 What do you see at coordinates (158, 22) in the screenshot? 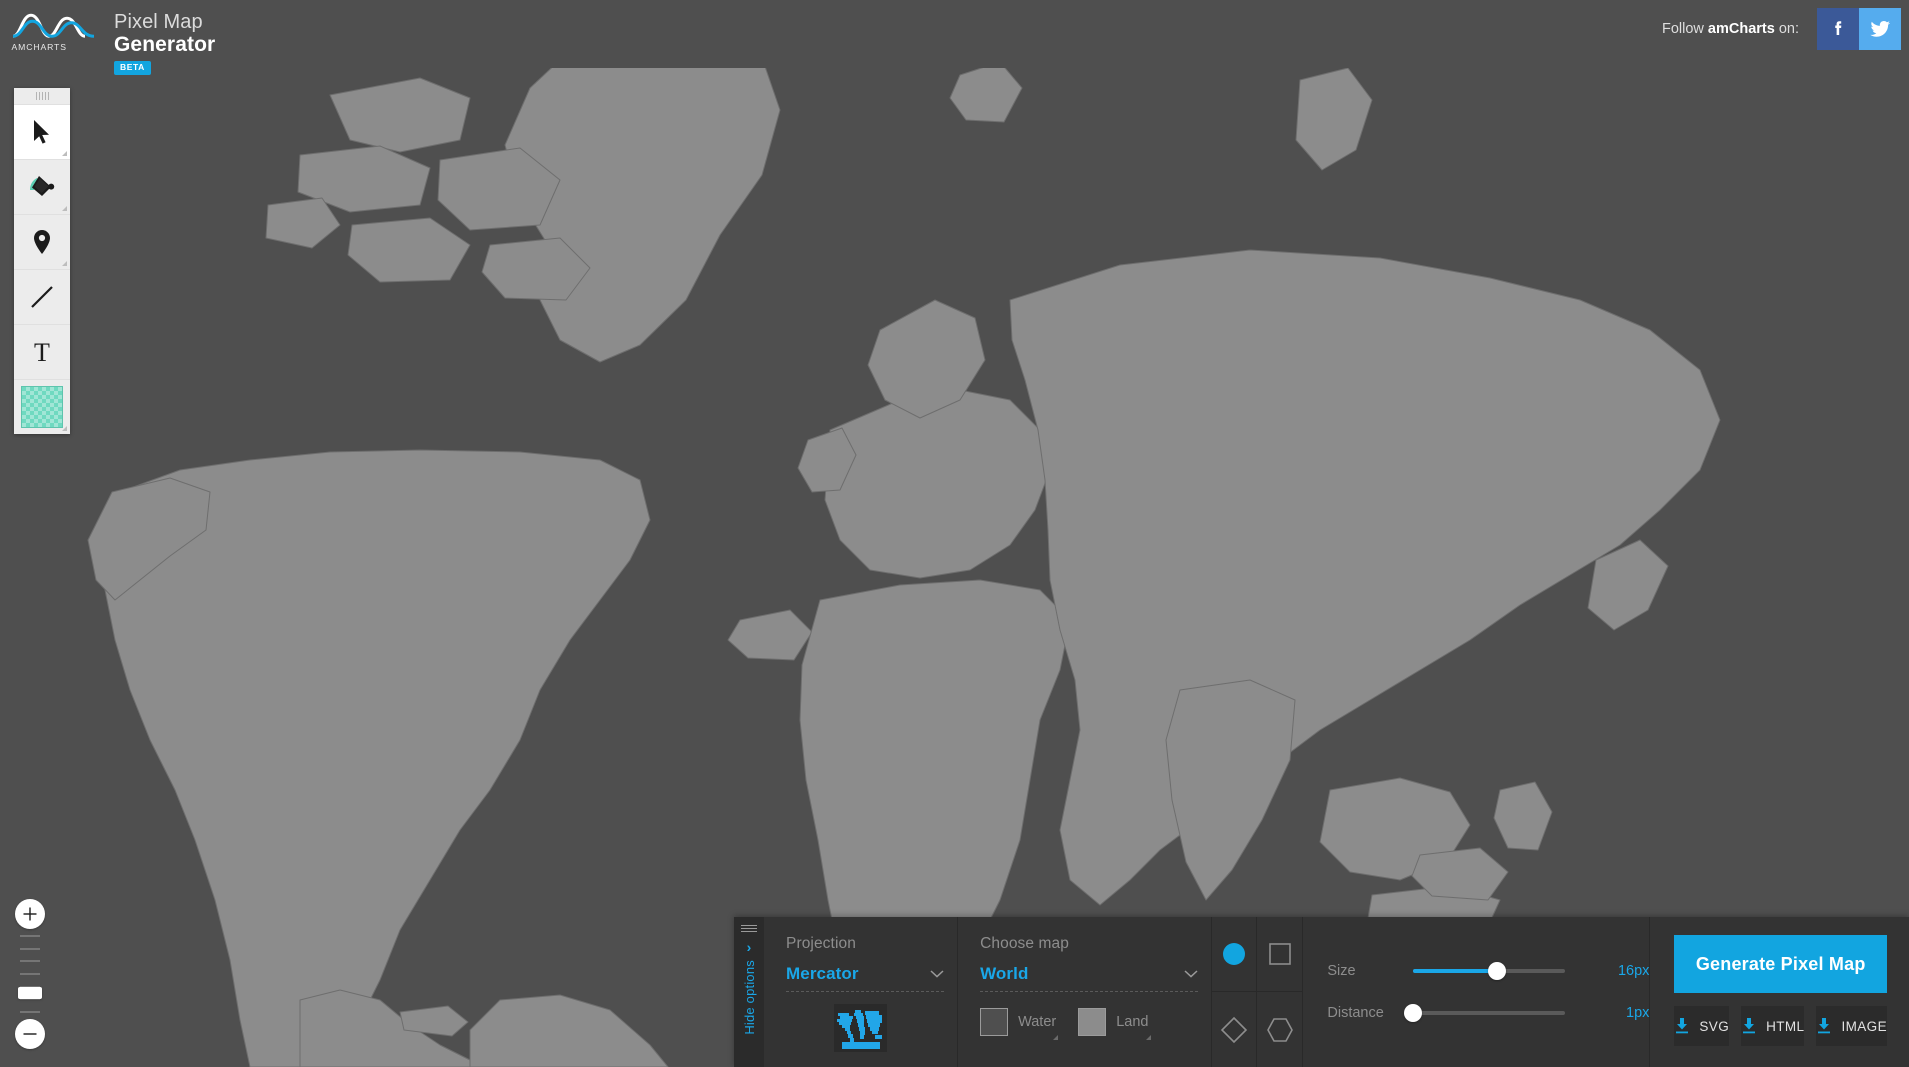
I see `product-title-line1: Pixel Map` at bounding box center [158, 22].